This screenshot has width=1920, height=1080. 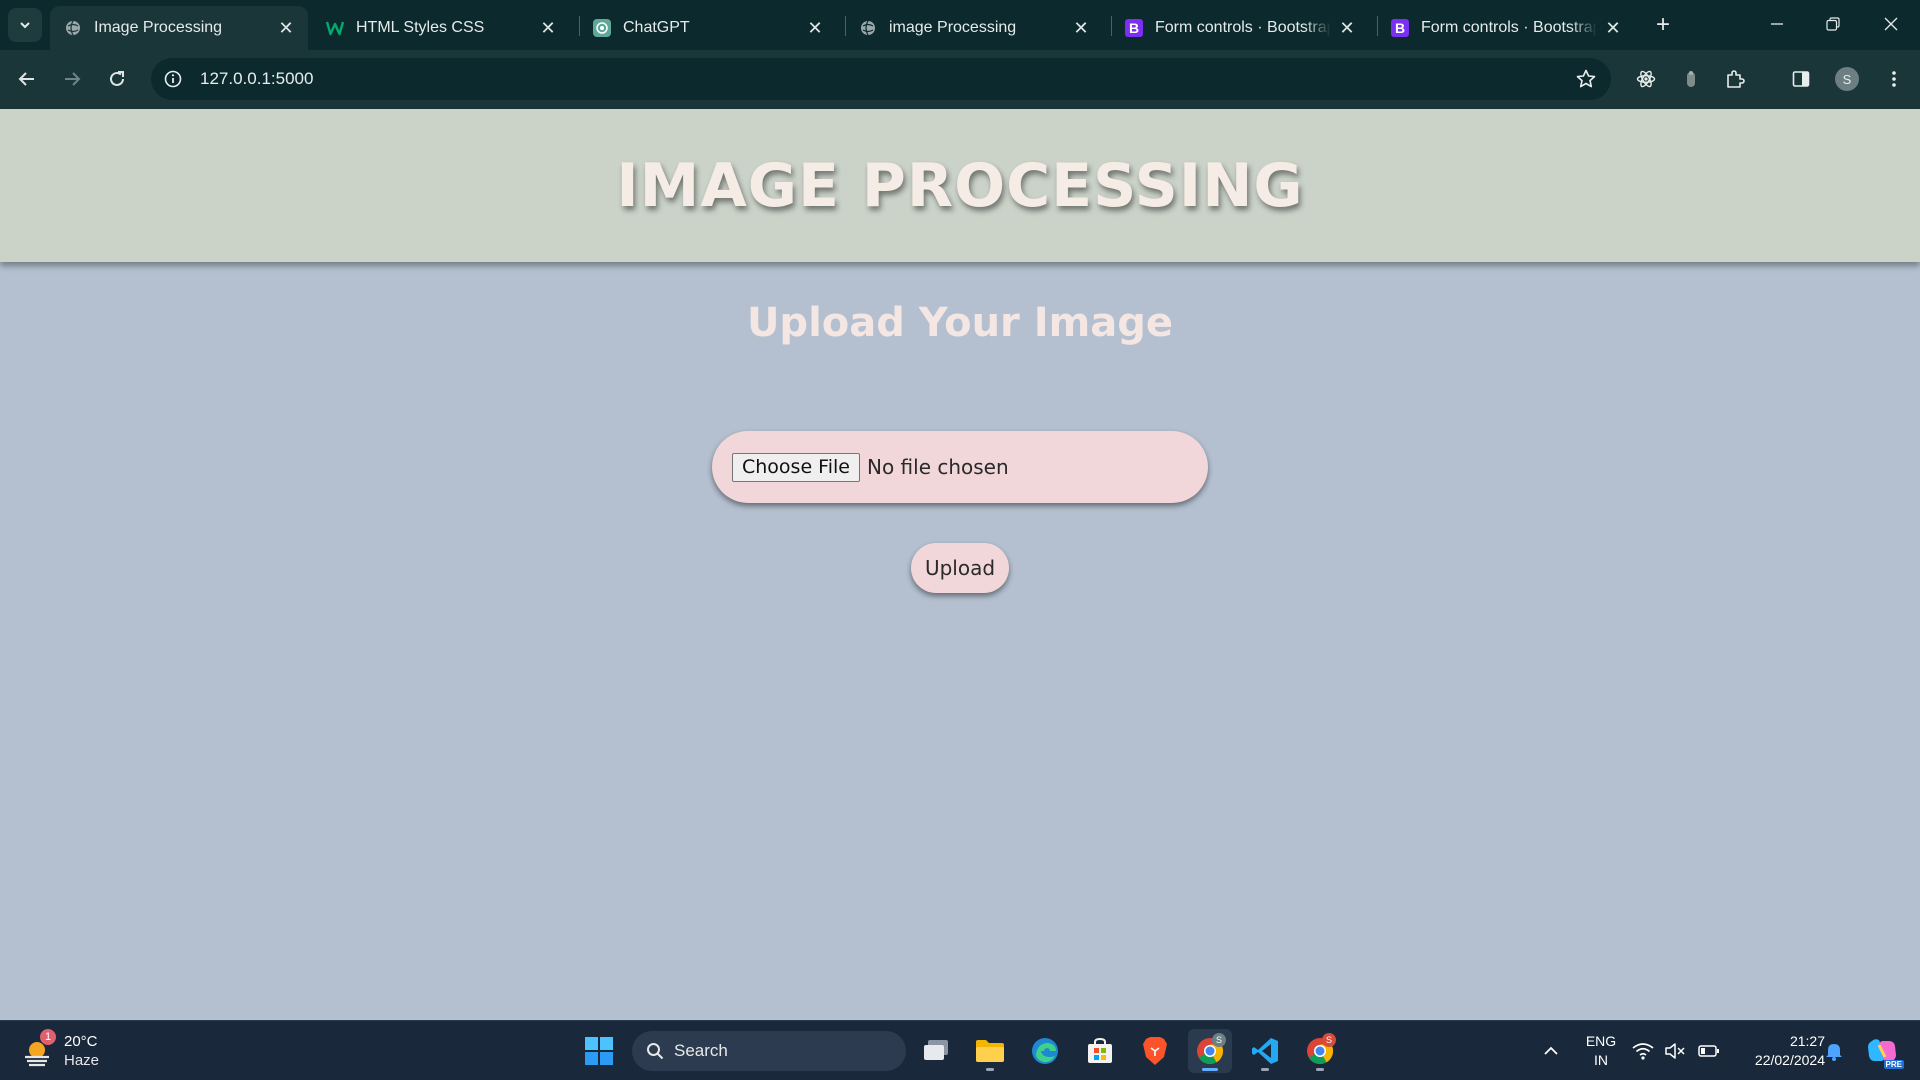 I want to click on taskbar-search: Search, so click(x=769, y=1051).